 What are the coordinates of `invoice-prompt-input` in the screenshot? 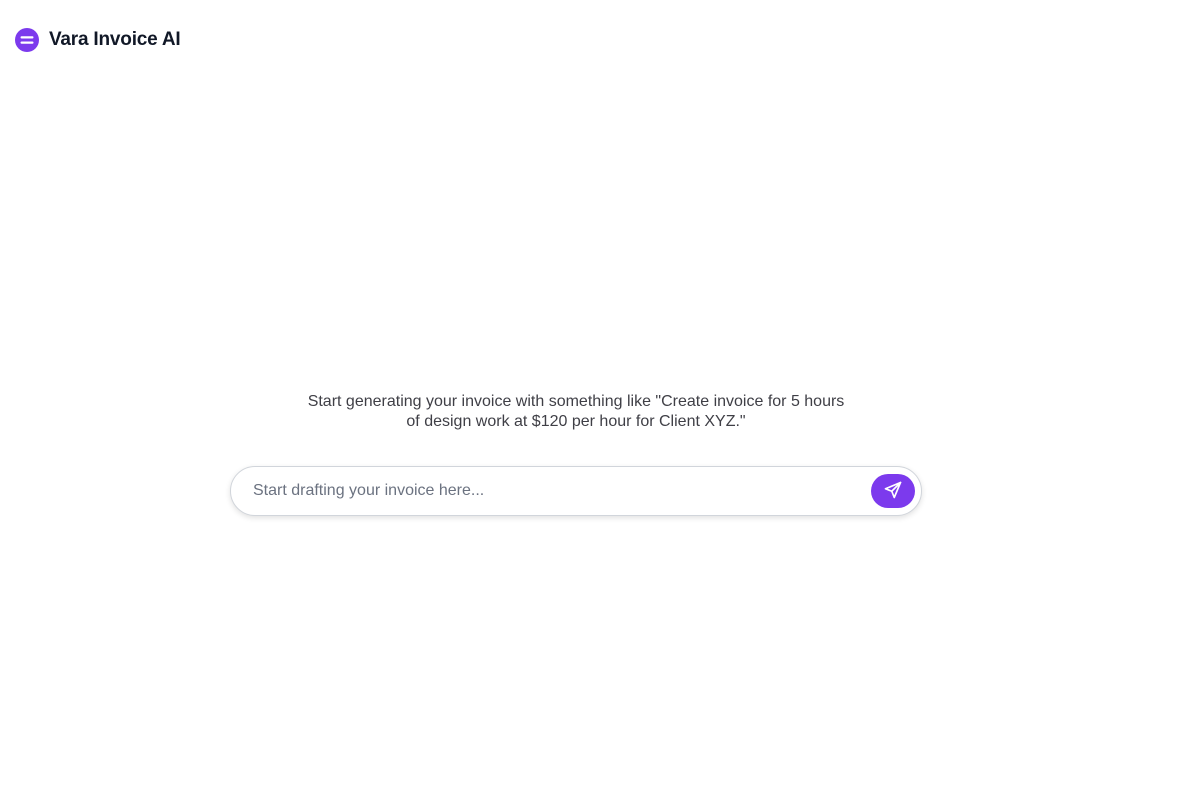 It's located at (562, 491).